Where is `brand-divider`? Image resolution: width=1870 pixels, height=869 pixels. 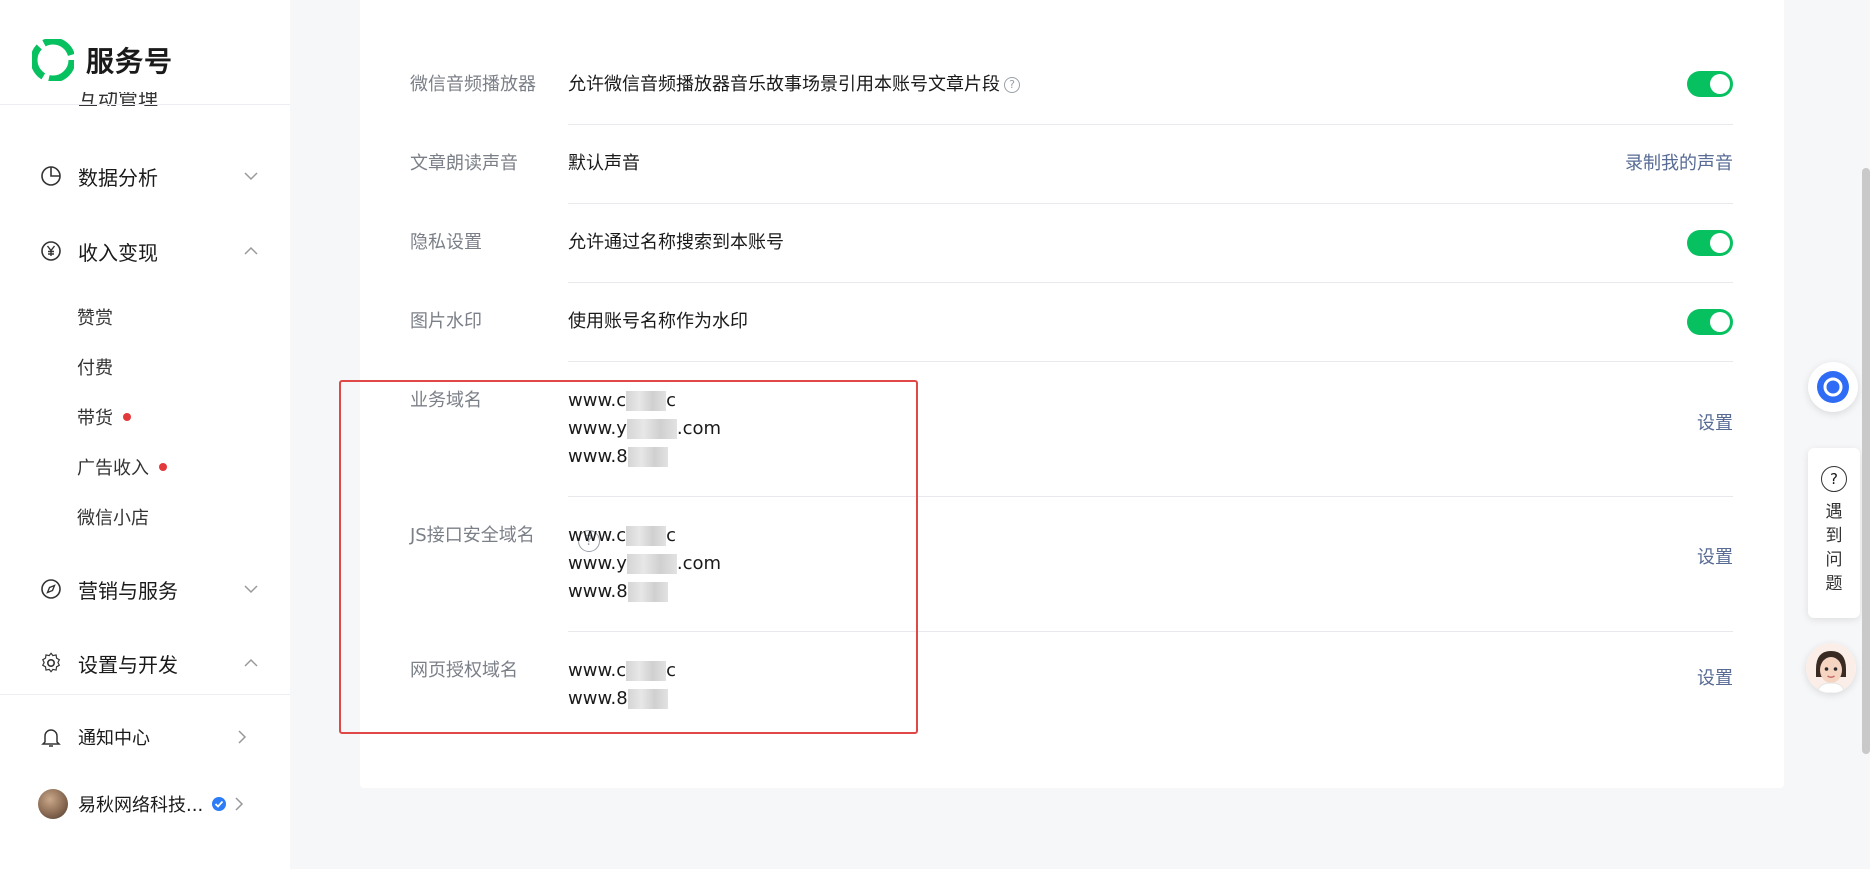 brand-divider is located at coordinates (145, 104).